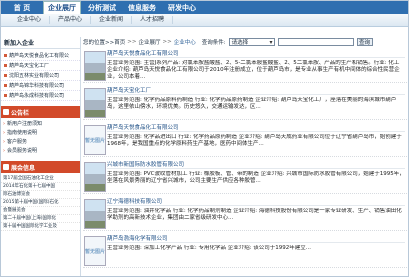 The width and height of the screenshot is (409, 277). I want to click on notice-title: 公告栏, so click(20, 113).